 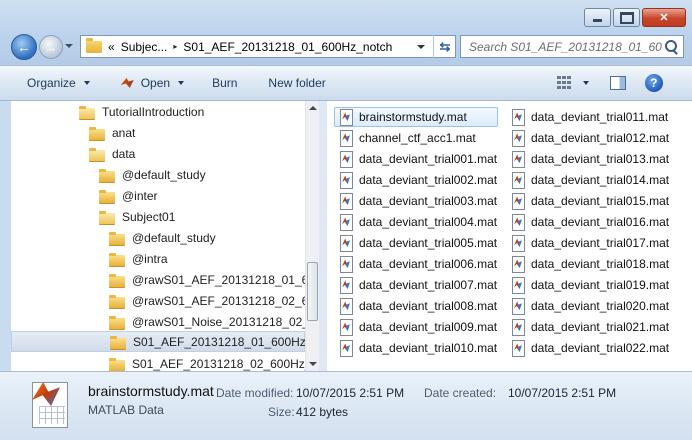 I want to click on tree-item: TutorialIntroduction, so click(x=141, y=111).